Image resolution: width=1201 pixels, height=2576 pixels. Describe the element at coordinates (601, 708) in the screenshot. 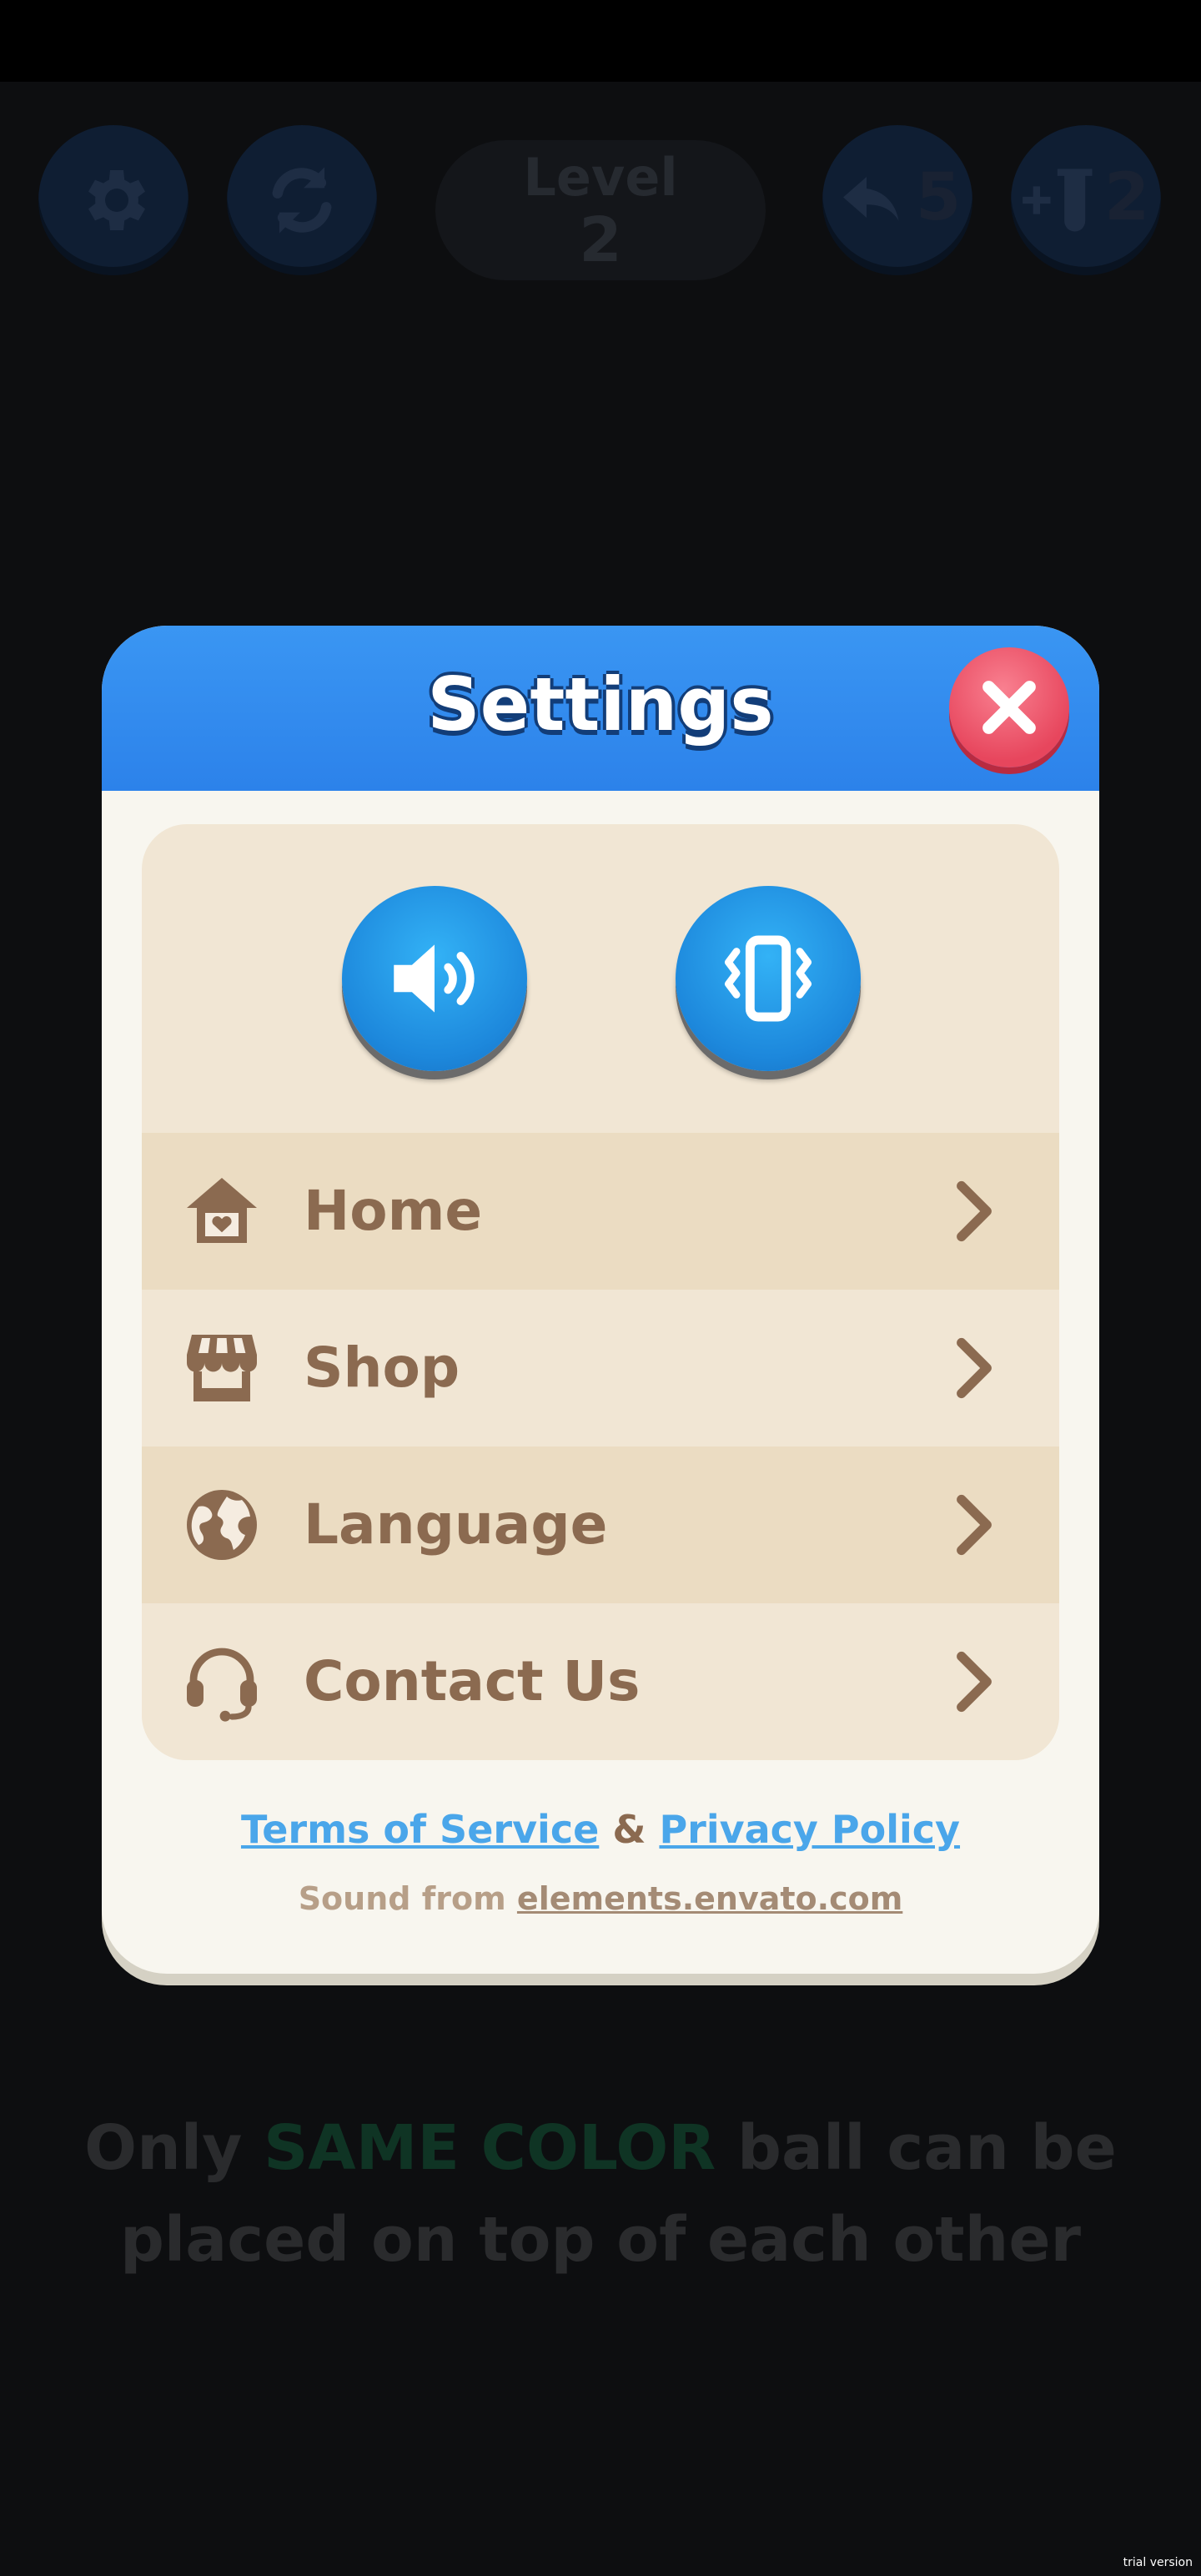

I see `dialog-header: Settings` at that location.